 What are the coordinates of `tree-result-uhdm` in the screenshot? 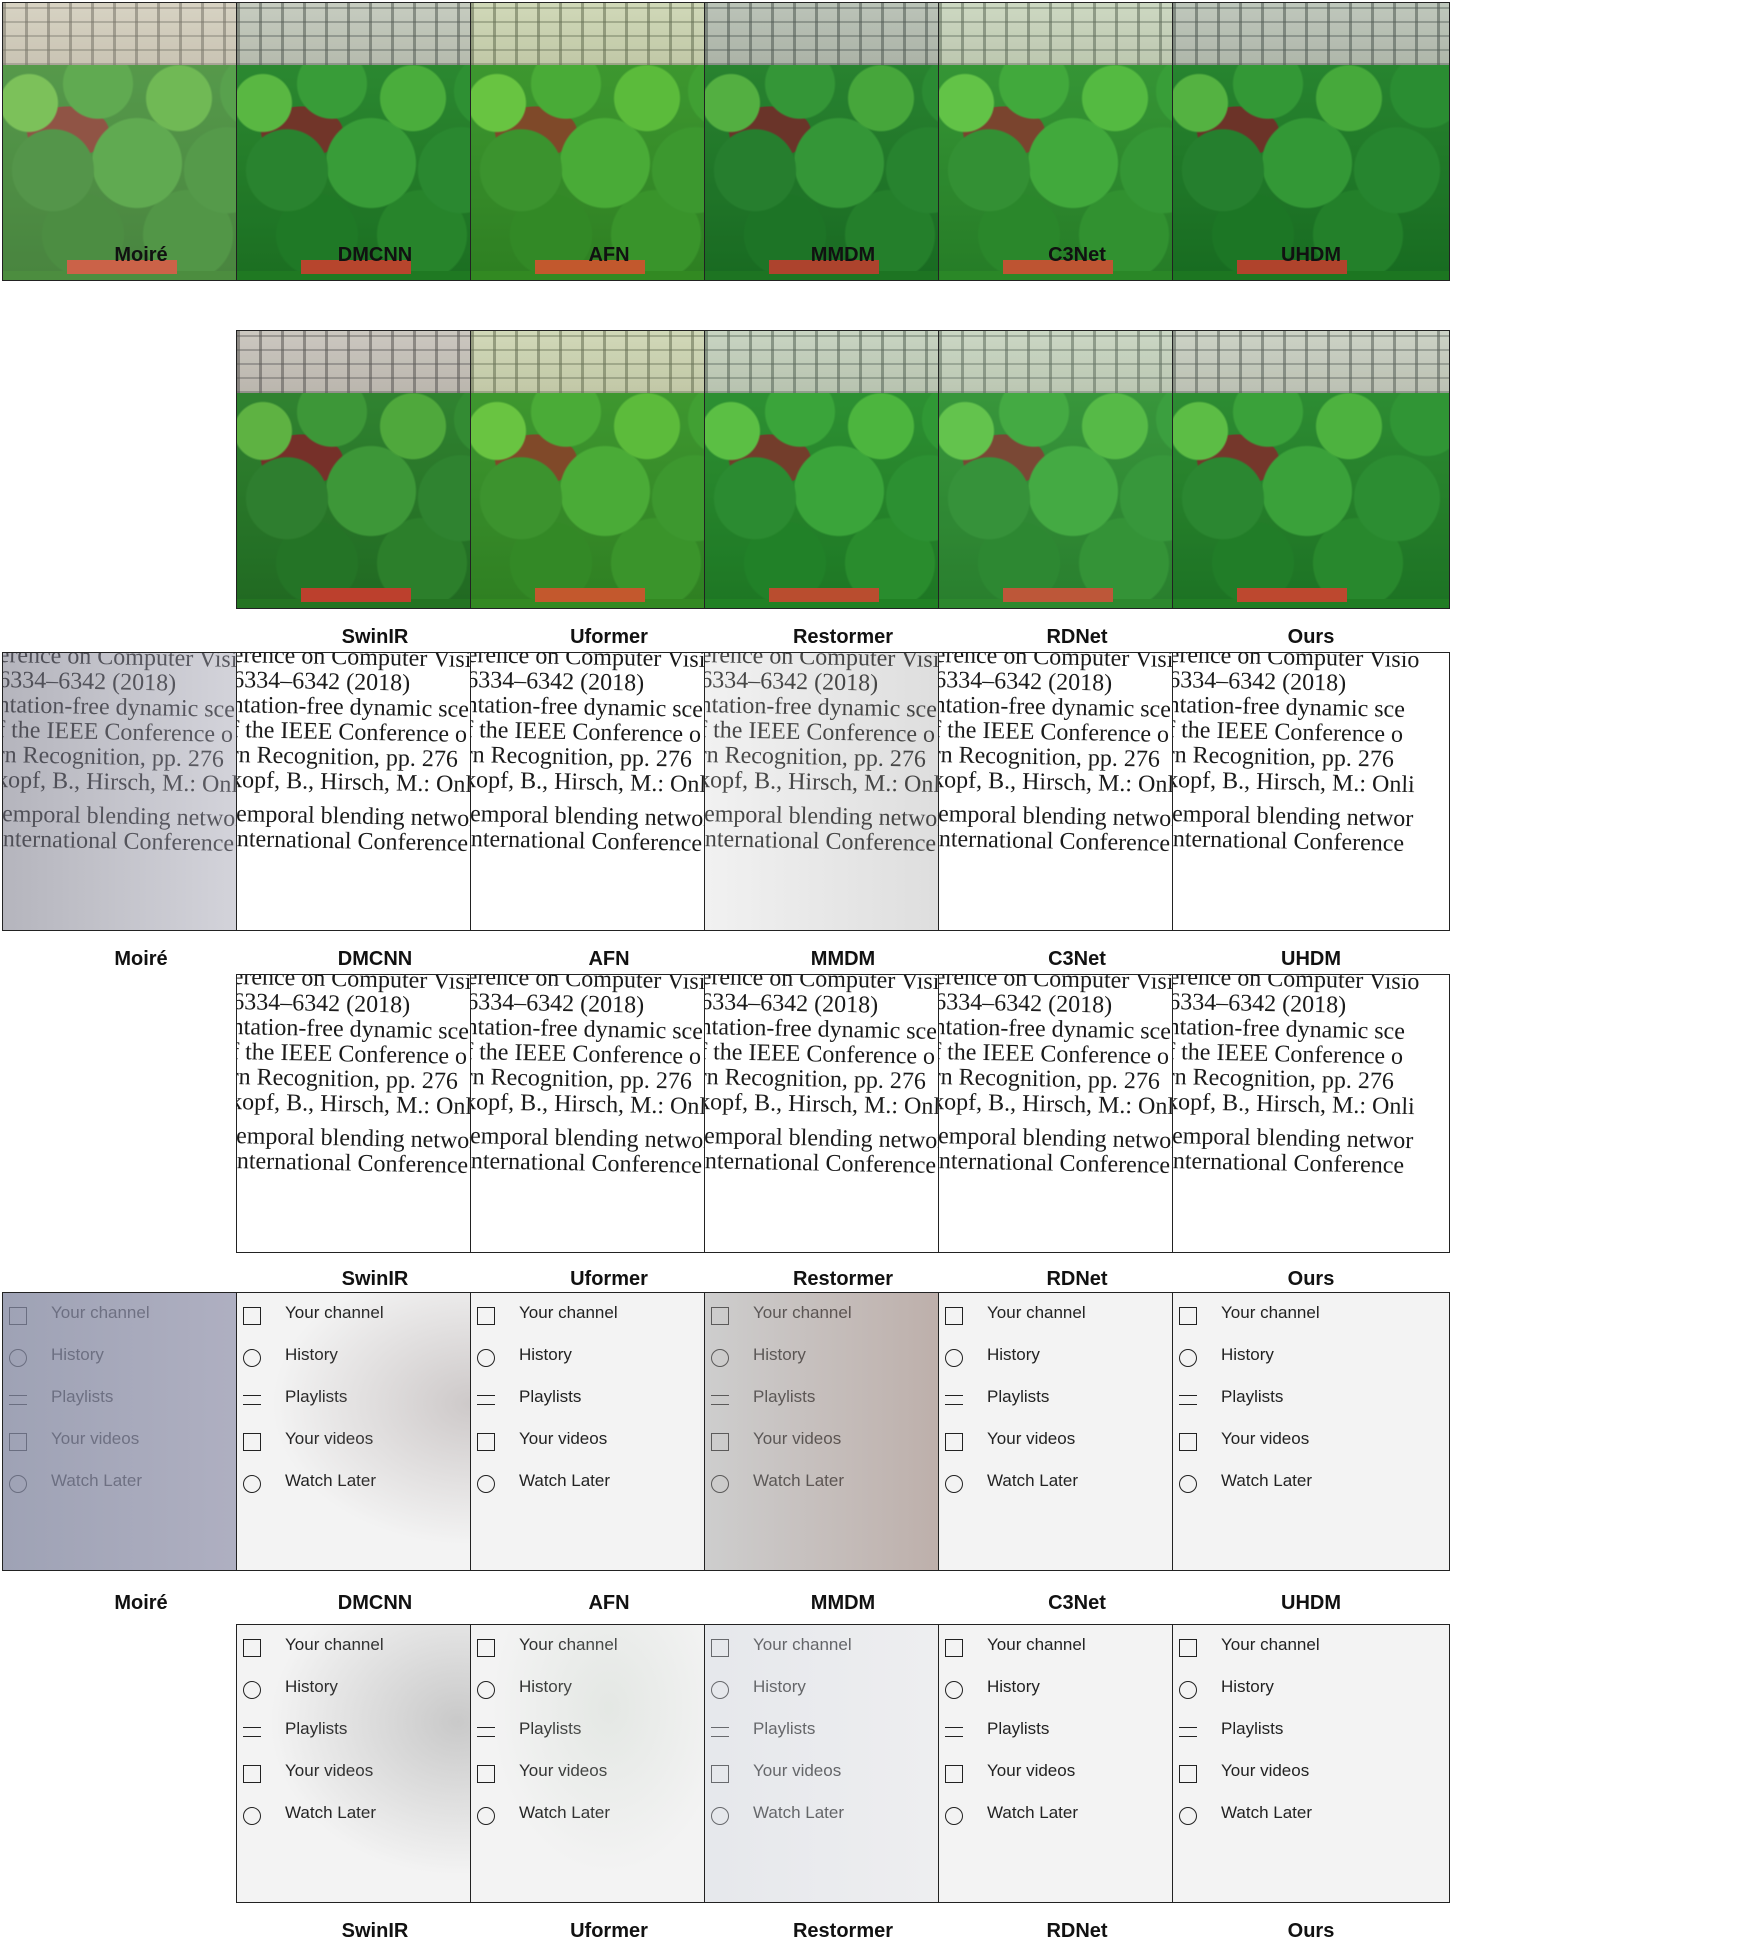 It's located at (1311, 141).